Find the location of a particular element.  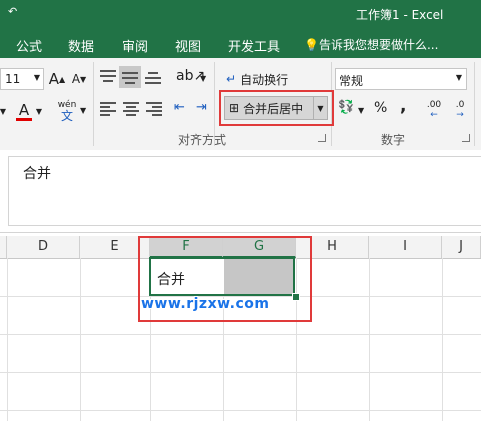

align-middle-button is located at coordinates (130, 77).